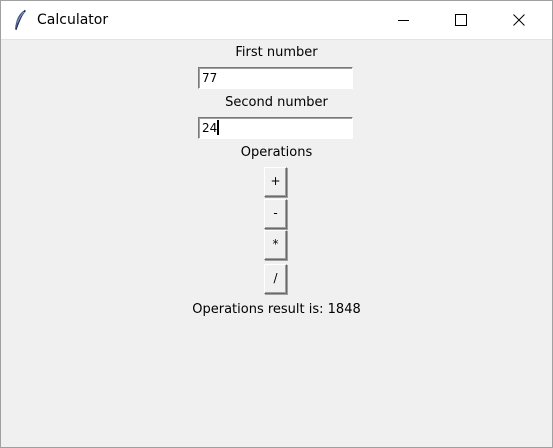 This screenshot has width=553, height=448. I want to click on first-number-label: First number, so click(276, 52).